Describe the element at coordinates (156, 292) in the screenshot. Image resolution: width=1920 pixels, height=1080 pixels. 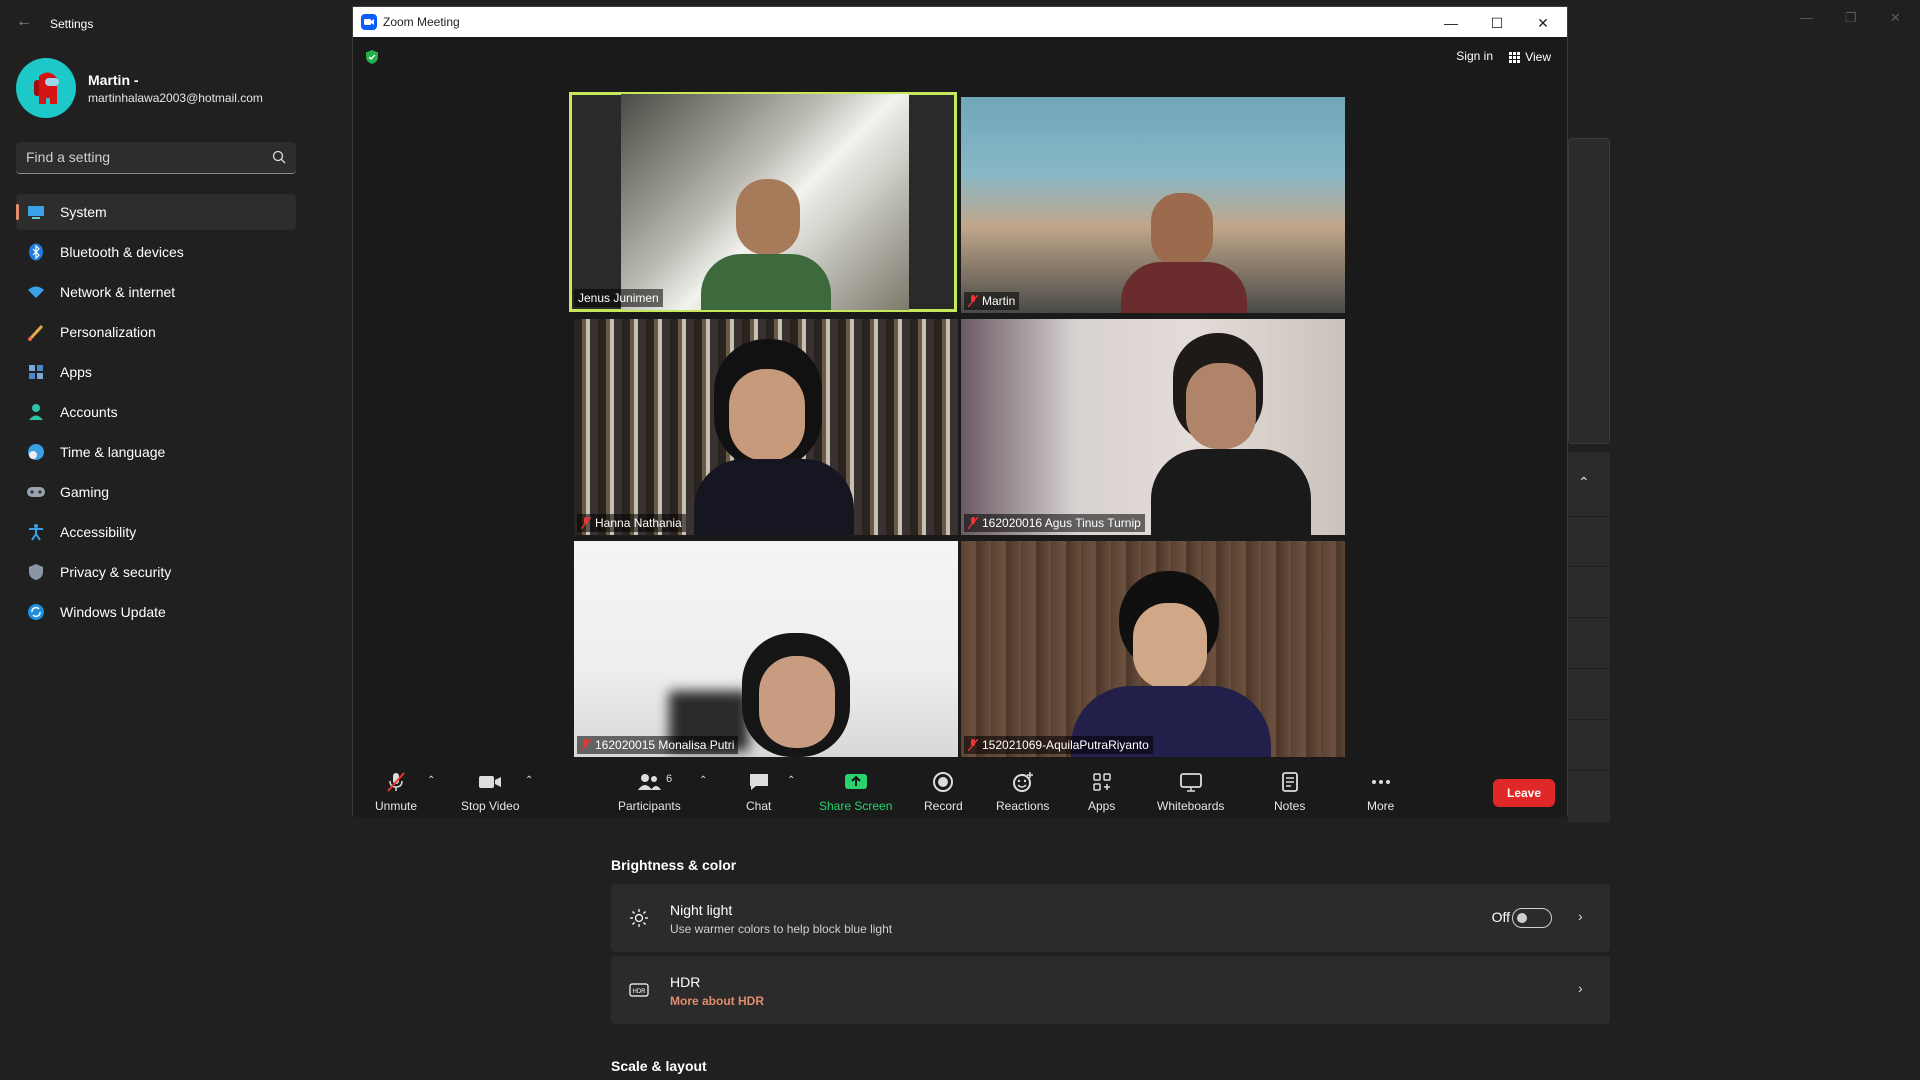
I see `nav-item-network: Network & internet` at that location.